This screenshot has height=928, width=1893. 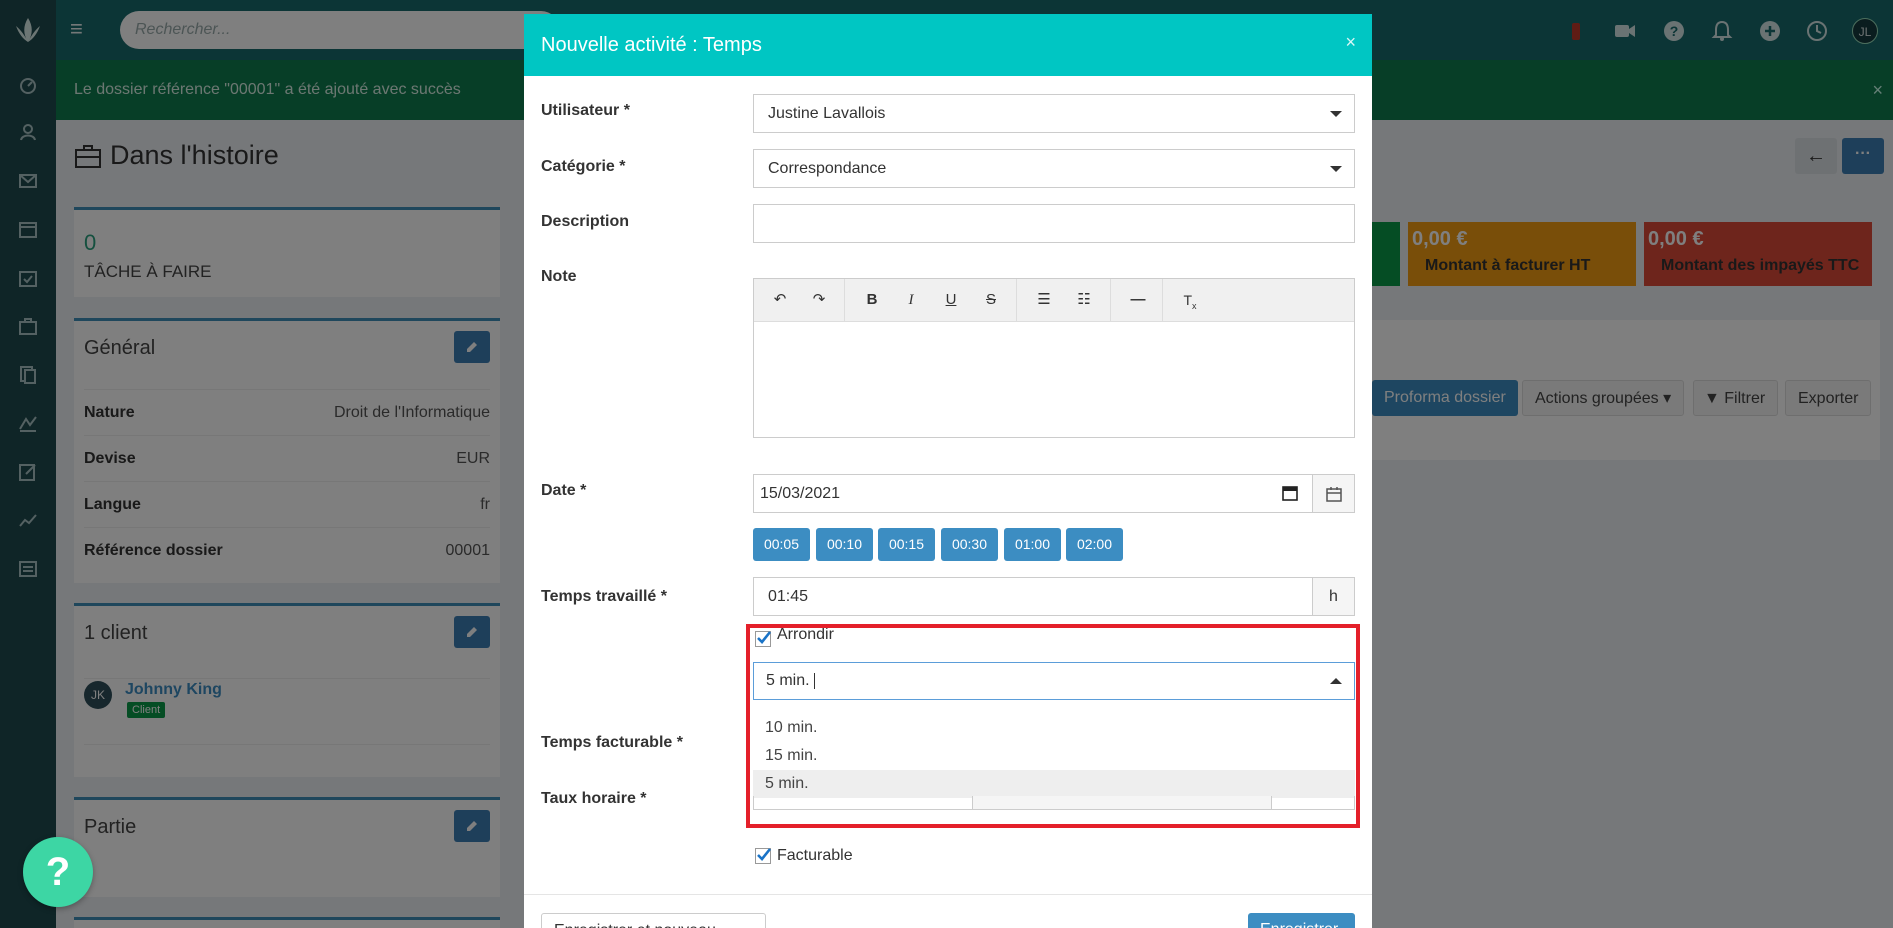 I want to click on calendar-icon, so click(x=1333, y=494).